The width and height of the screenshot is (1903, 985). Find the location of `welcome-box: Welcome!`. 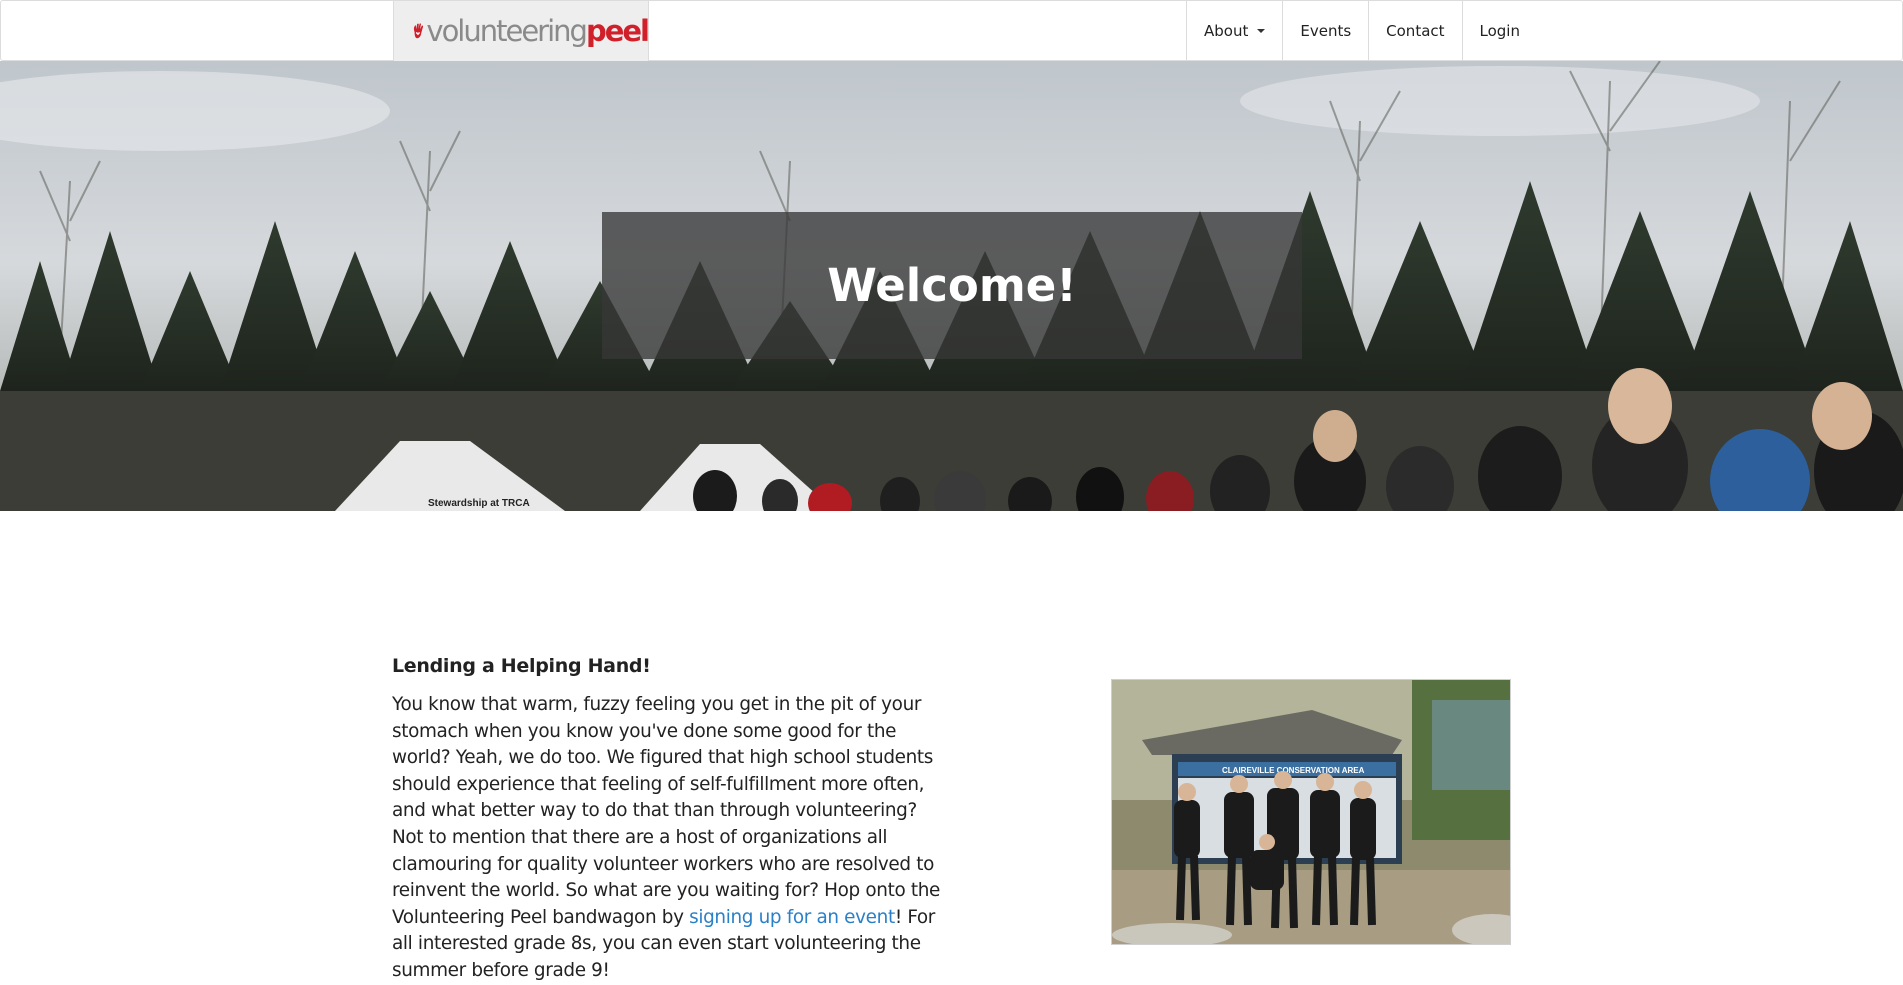

welcome-box: Welcome! is located at coordinates (952, 285).